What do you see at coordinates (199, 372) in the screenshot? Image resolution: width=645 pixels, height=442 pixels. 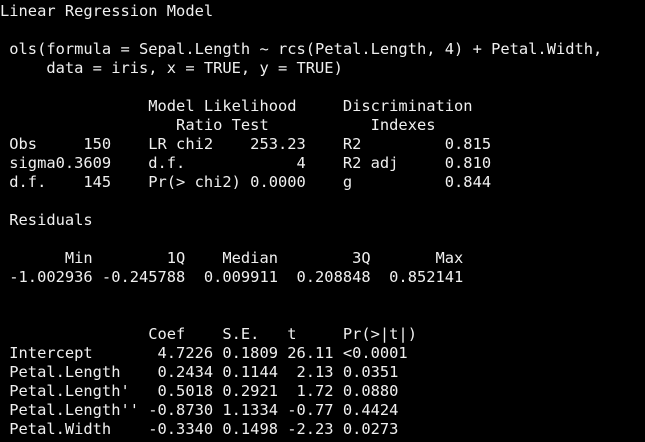 I see `coef-row-petal-length: Petal.Length 0.2434 0.1144 2.13 0.0351` at bounding box center [199, 372].